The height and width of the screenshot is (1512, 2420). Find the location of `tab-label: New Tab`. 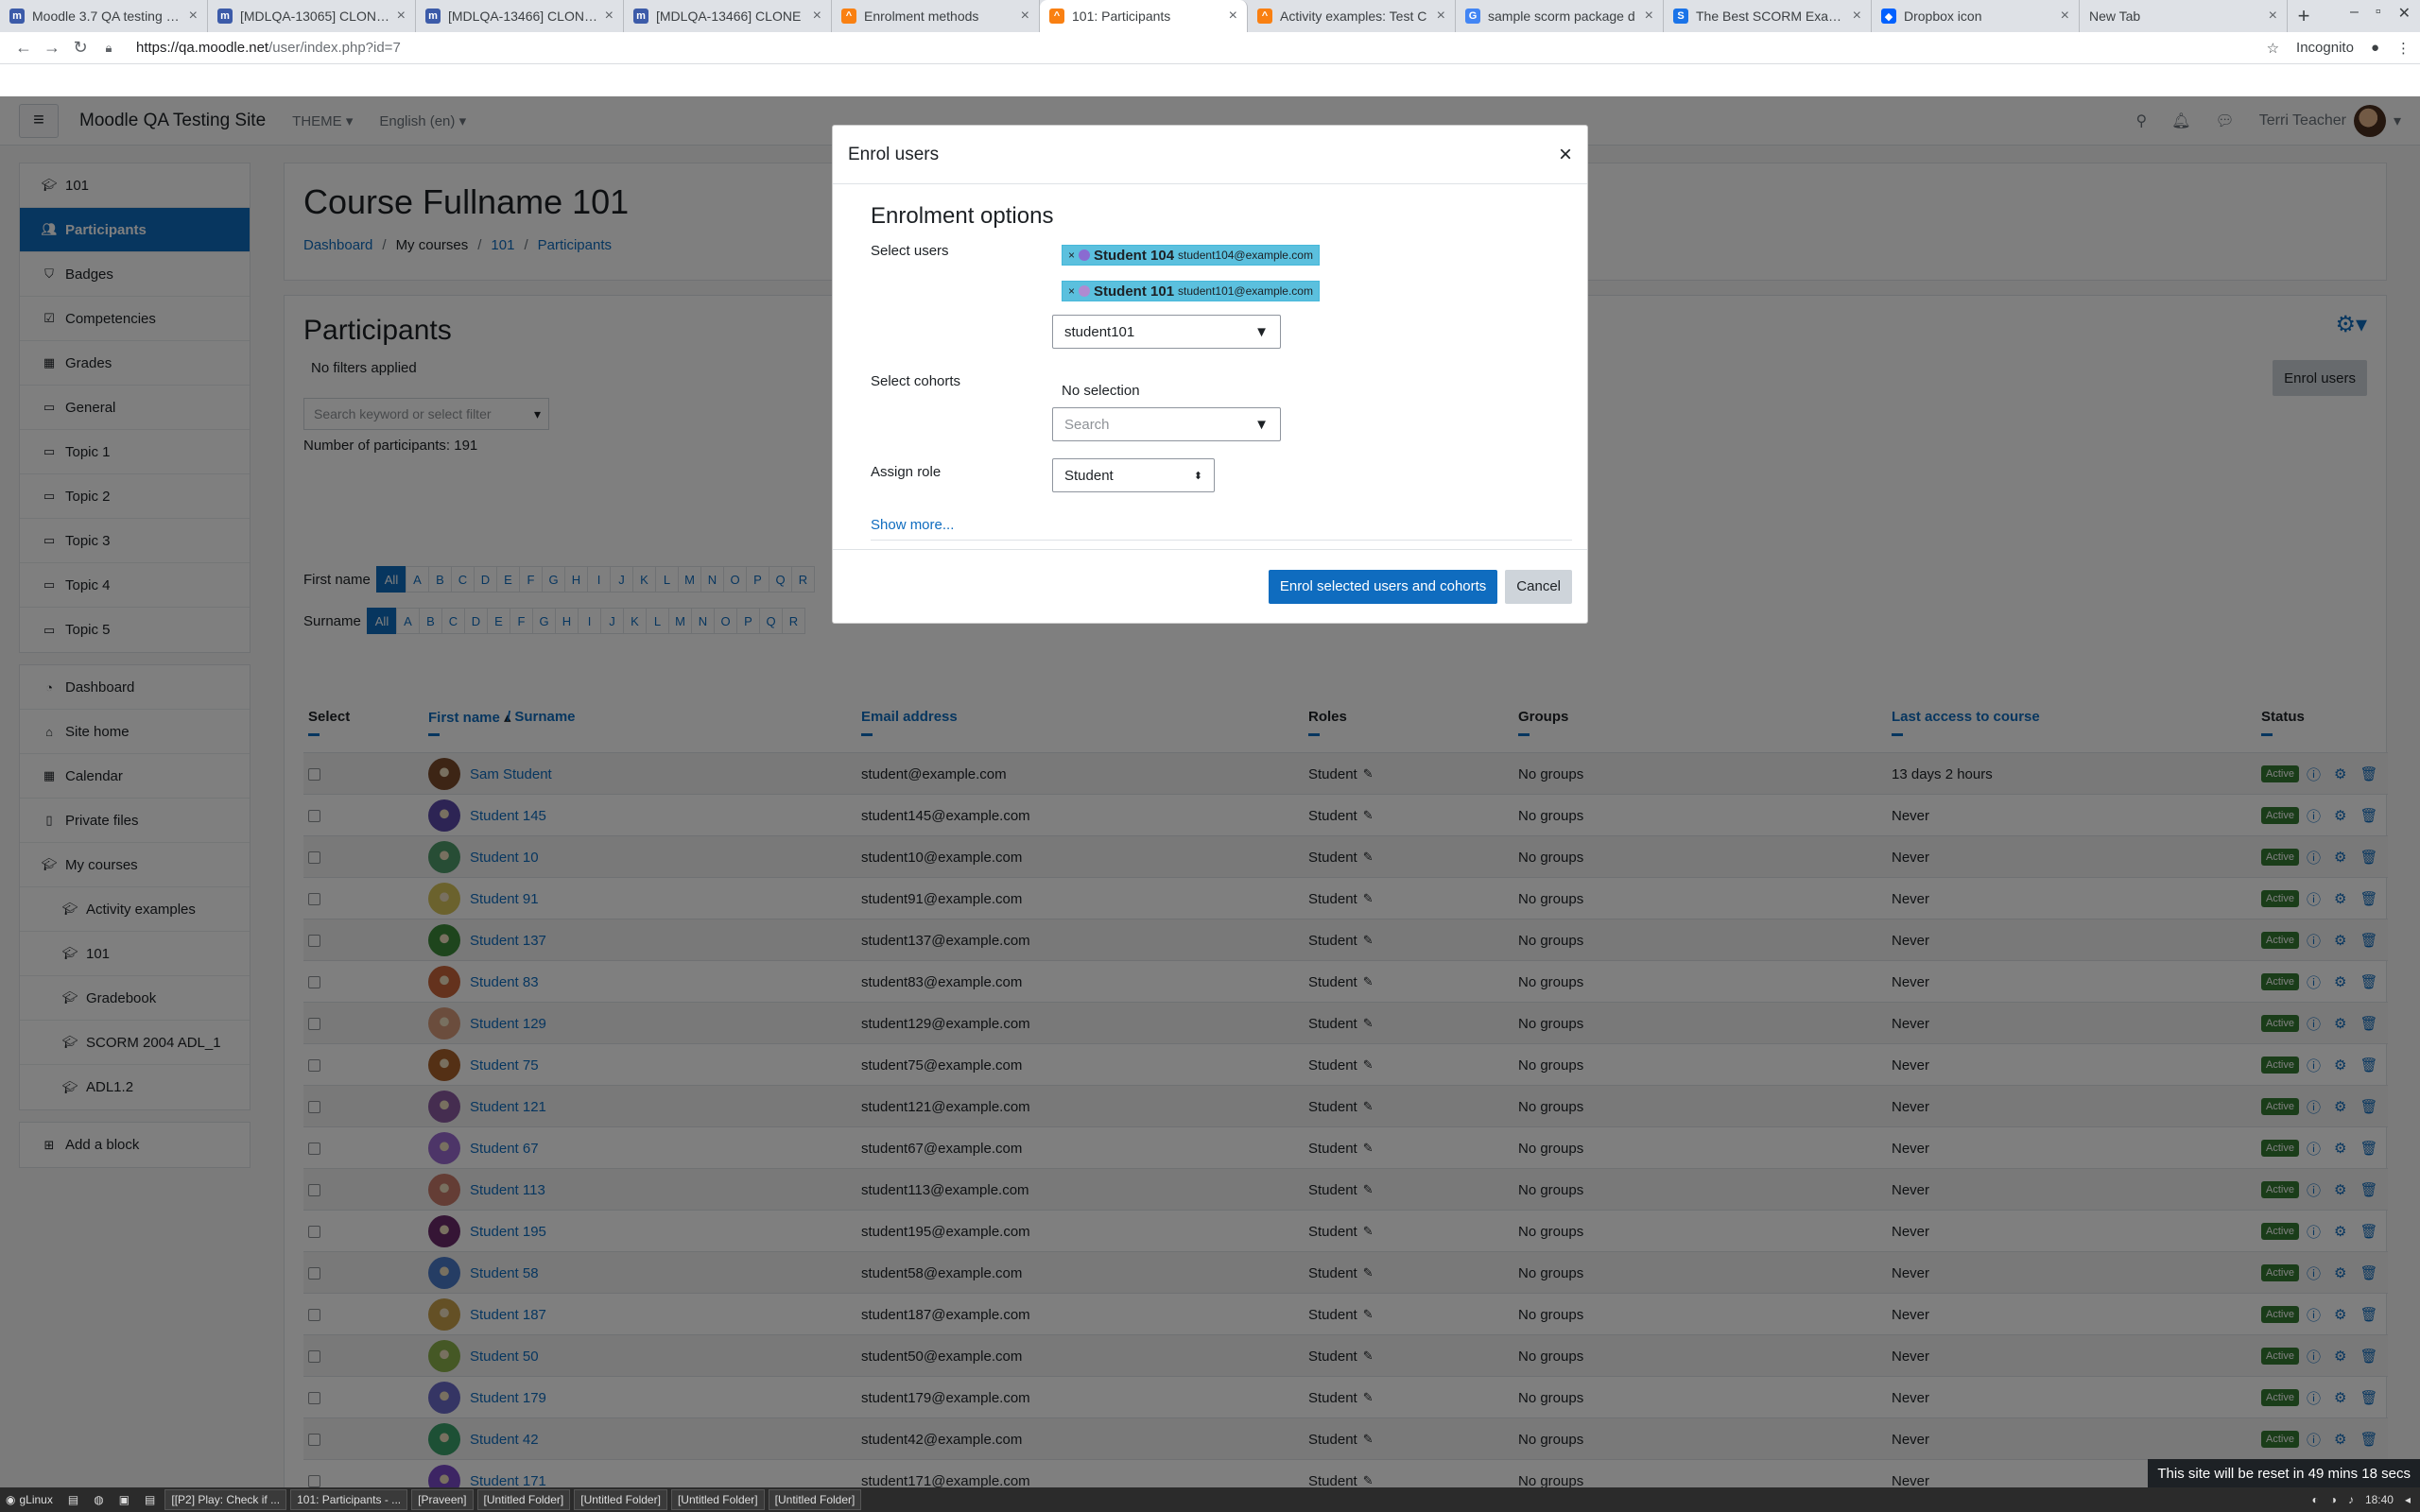

tab-label: New Tab is located at coordinates (2115, 16).